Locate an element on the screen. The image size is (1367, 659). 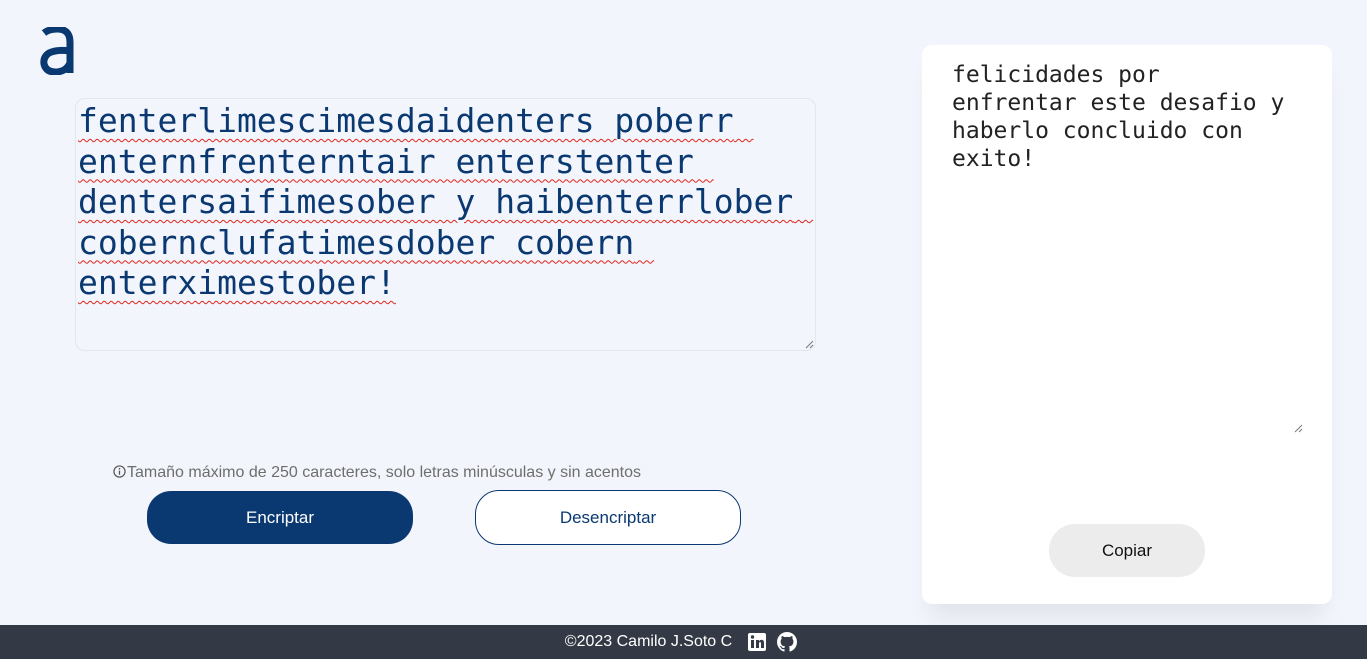
linkedin-icon is located at coordinates (757, 642).